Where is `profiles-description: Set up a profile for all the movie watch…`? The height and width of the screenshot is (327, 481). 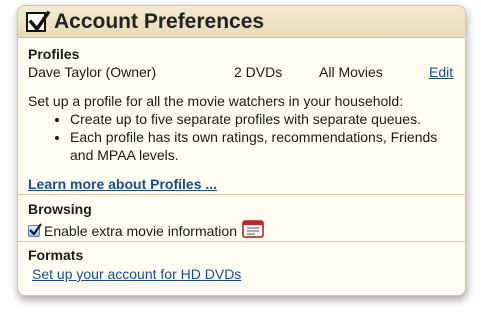 profiles-description: Set up a profile for all the movie watch… is located at coordinates (216, 101).